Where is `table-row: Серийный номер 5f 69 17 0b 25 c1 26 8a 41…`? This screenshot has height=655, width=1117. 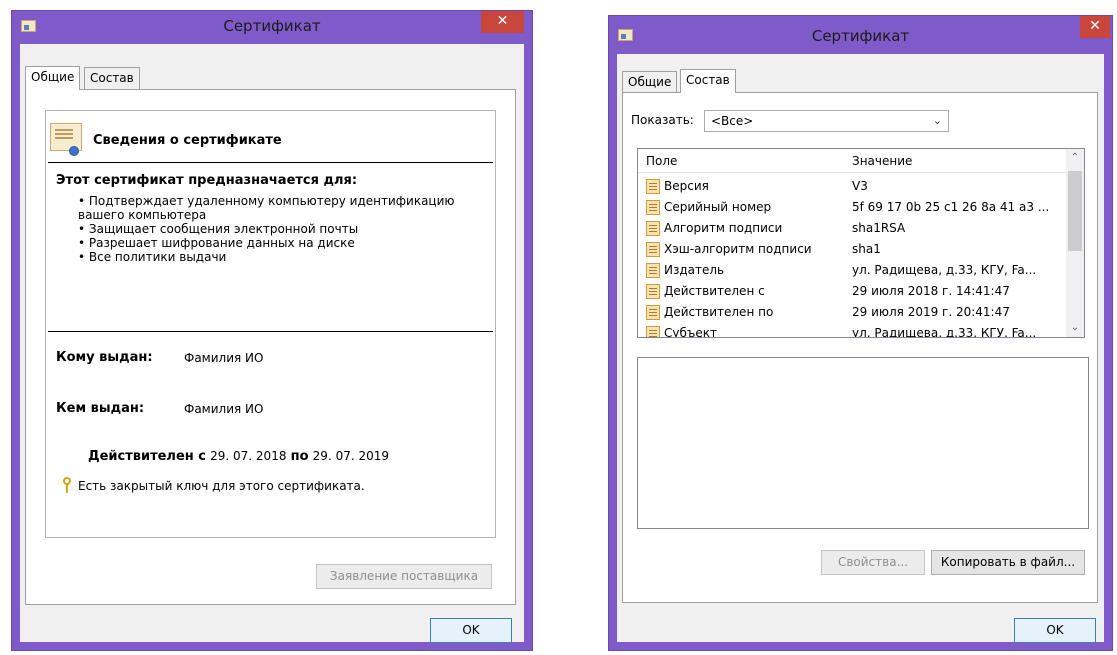
table-row: Серийный номер 5f 69 17 0b 25 c1 26 8a 41… is located at coordinates (852, 207).